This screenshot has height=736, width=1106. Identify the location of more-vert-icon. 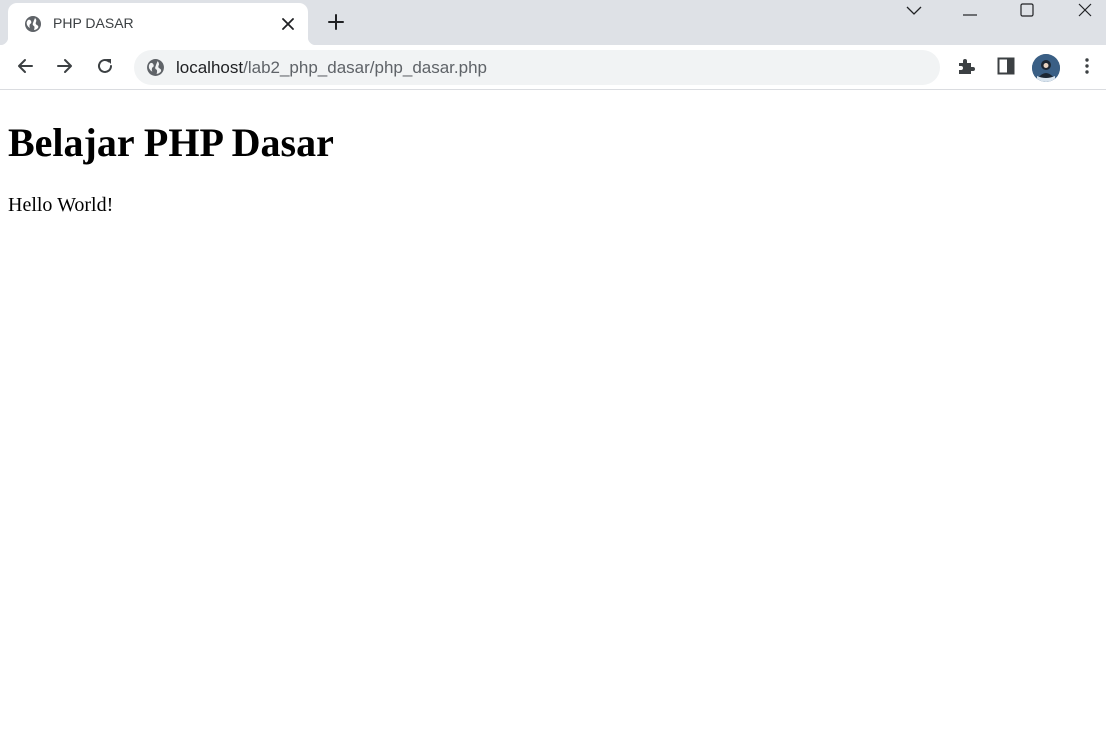
(1087, 68).